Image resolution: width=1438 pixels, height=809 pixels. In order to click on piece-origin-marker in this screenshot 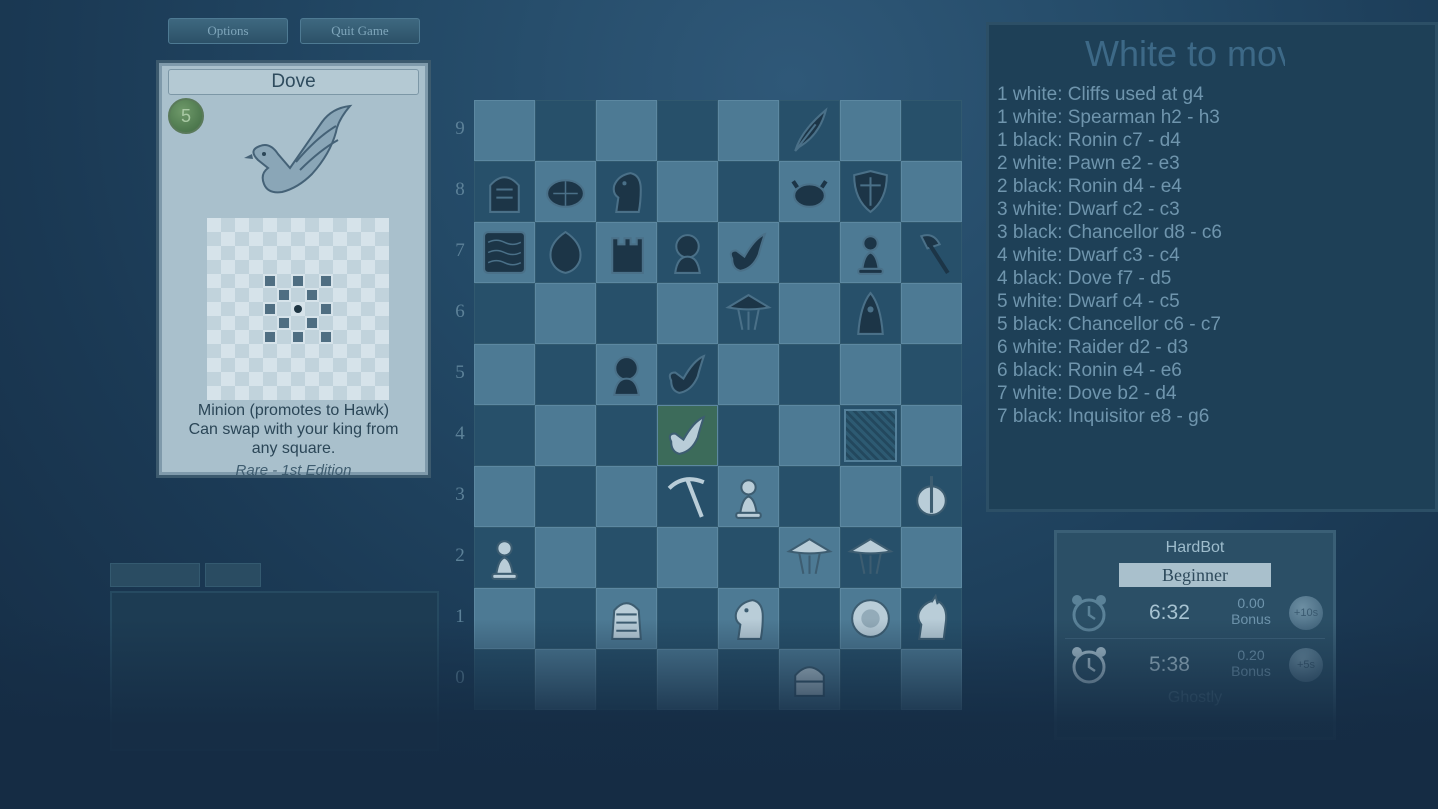, I will do `click(298, 309)`.